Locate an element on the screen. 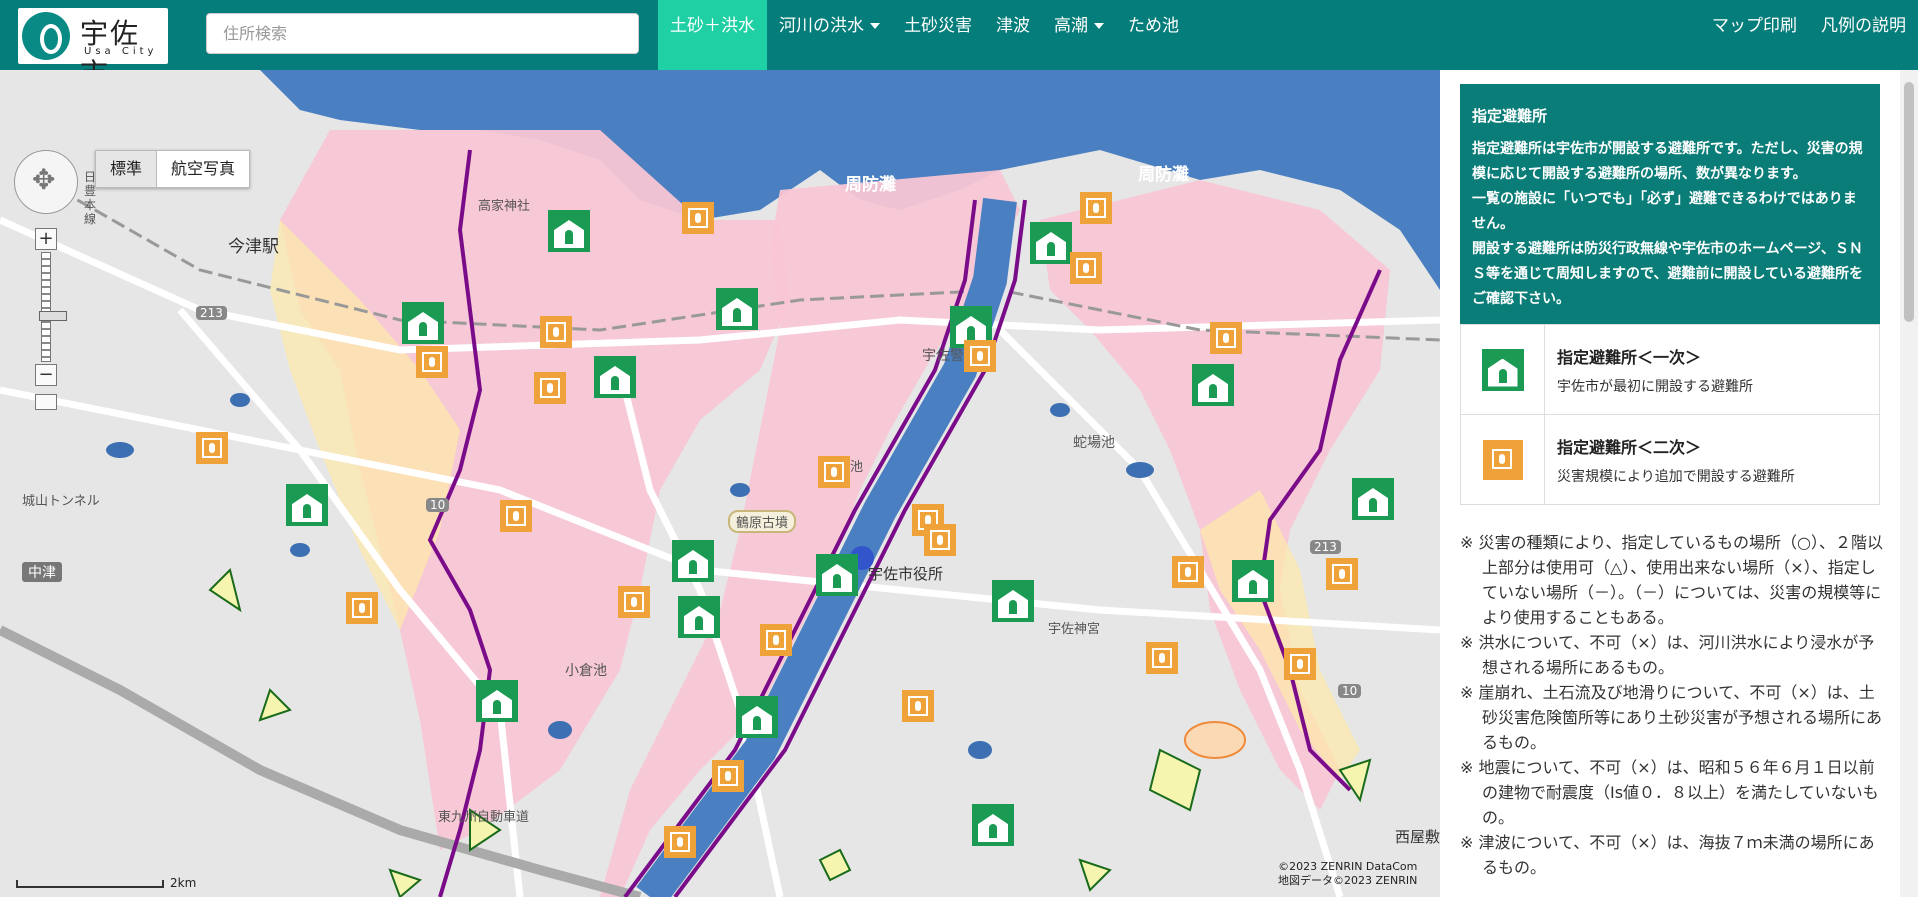  zoom-control: + − is located at coordinates (51, 319).